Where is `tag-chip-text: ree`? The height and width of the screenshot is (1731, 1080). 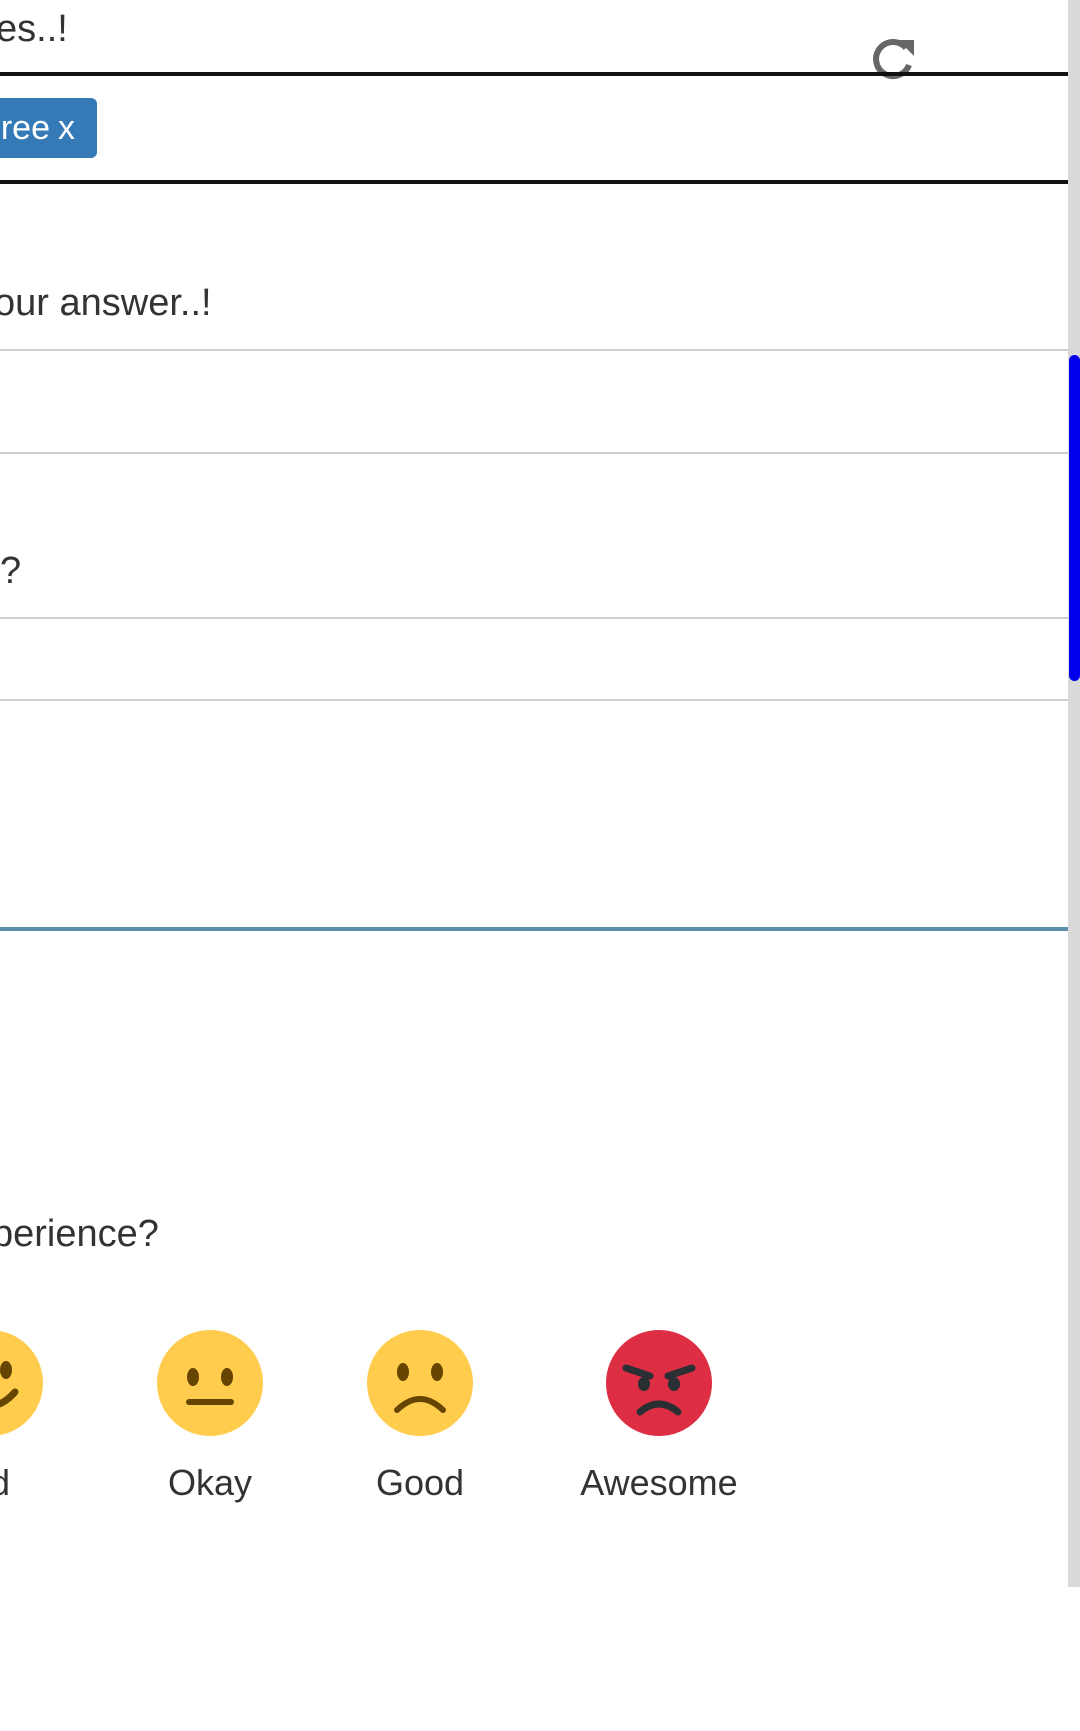
tag-chip-text: ree is located at coordinates (25, 128).